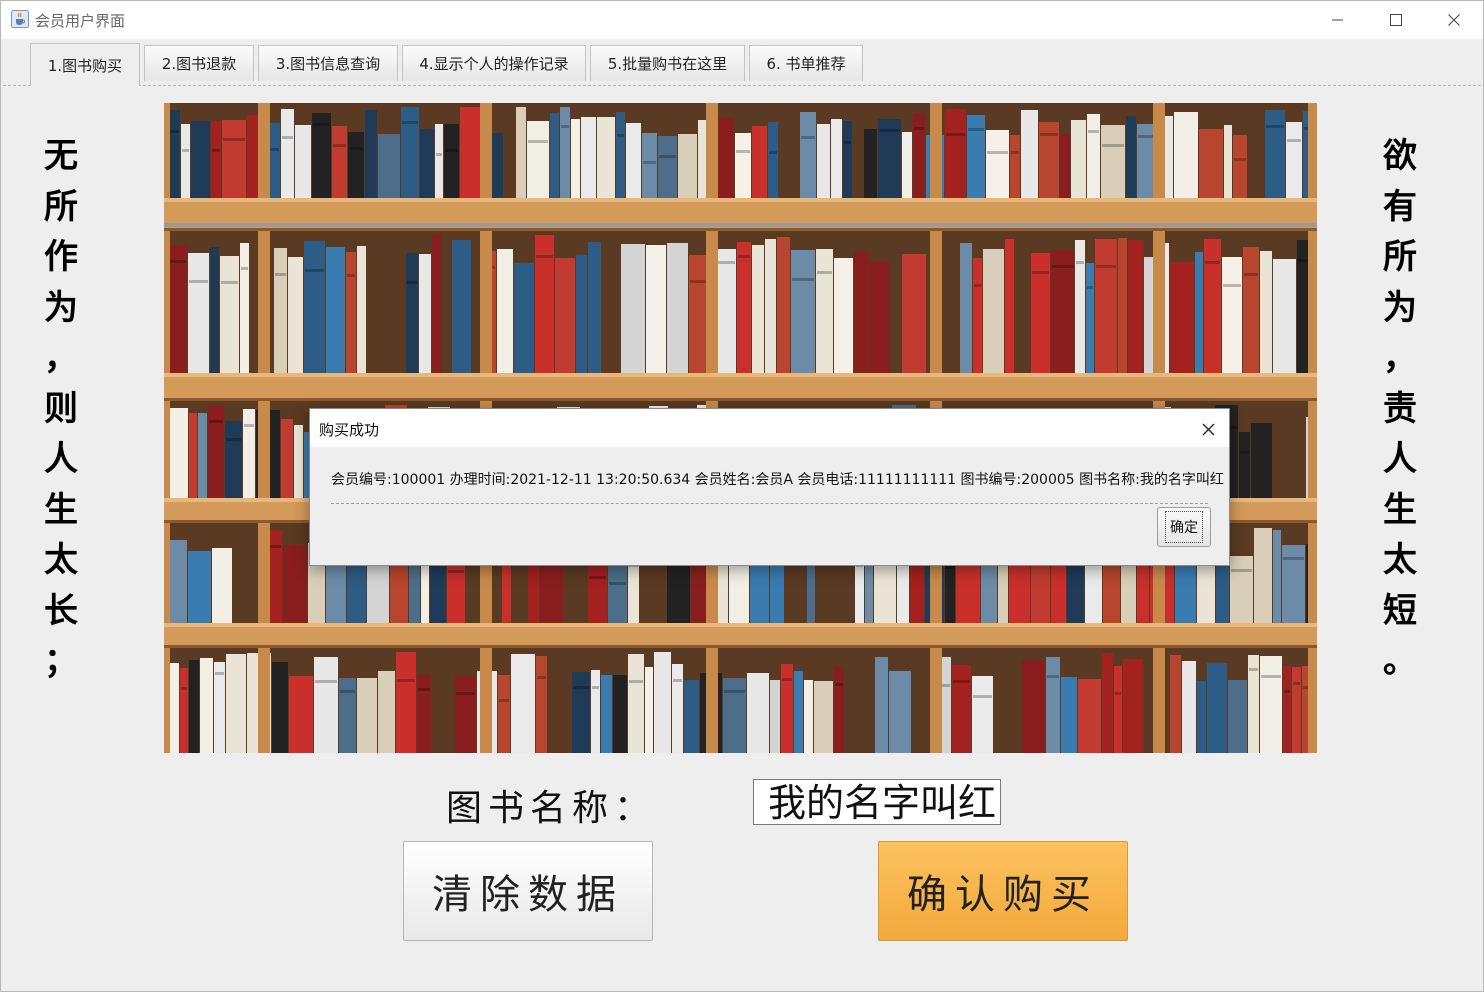 The image size is (1484, 992). I want to click on book-name-input: 我的名字叫红, so click(877, 802).